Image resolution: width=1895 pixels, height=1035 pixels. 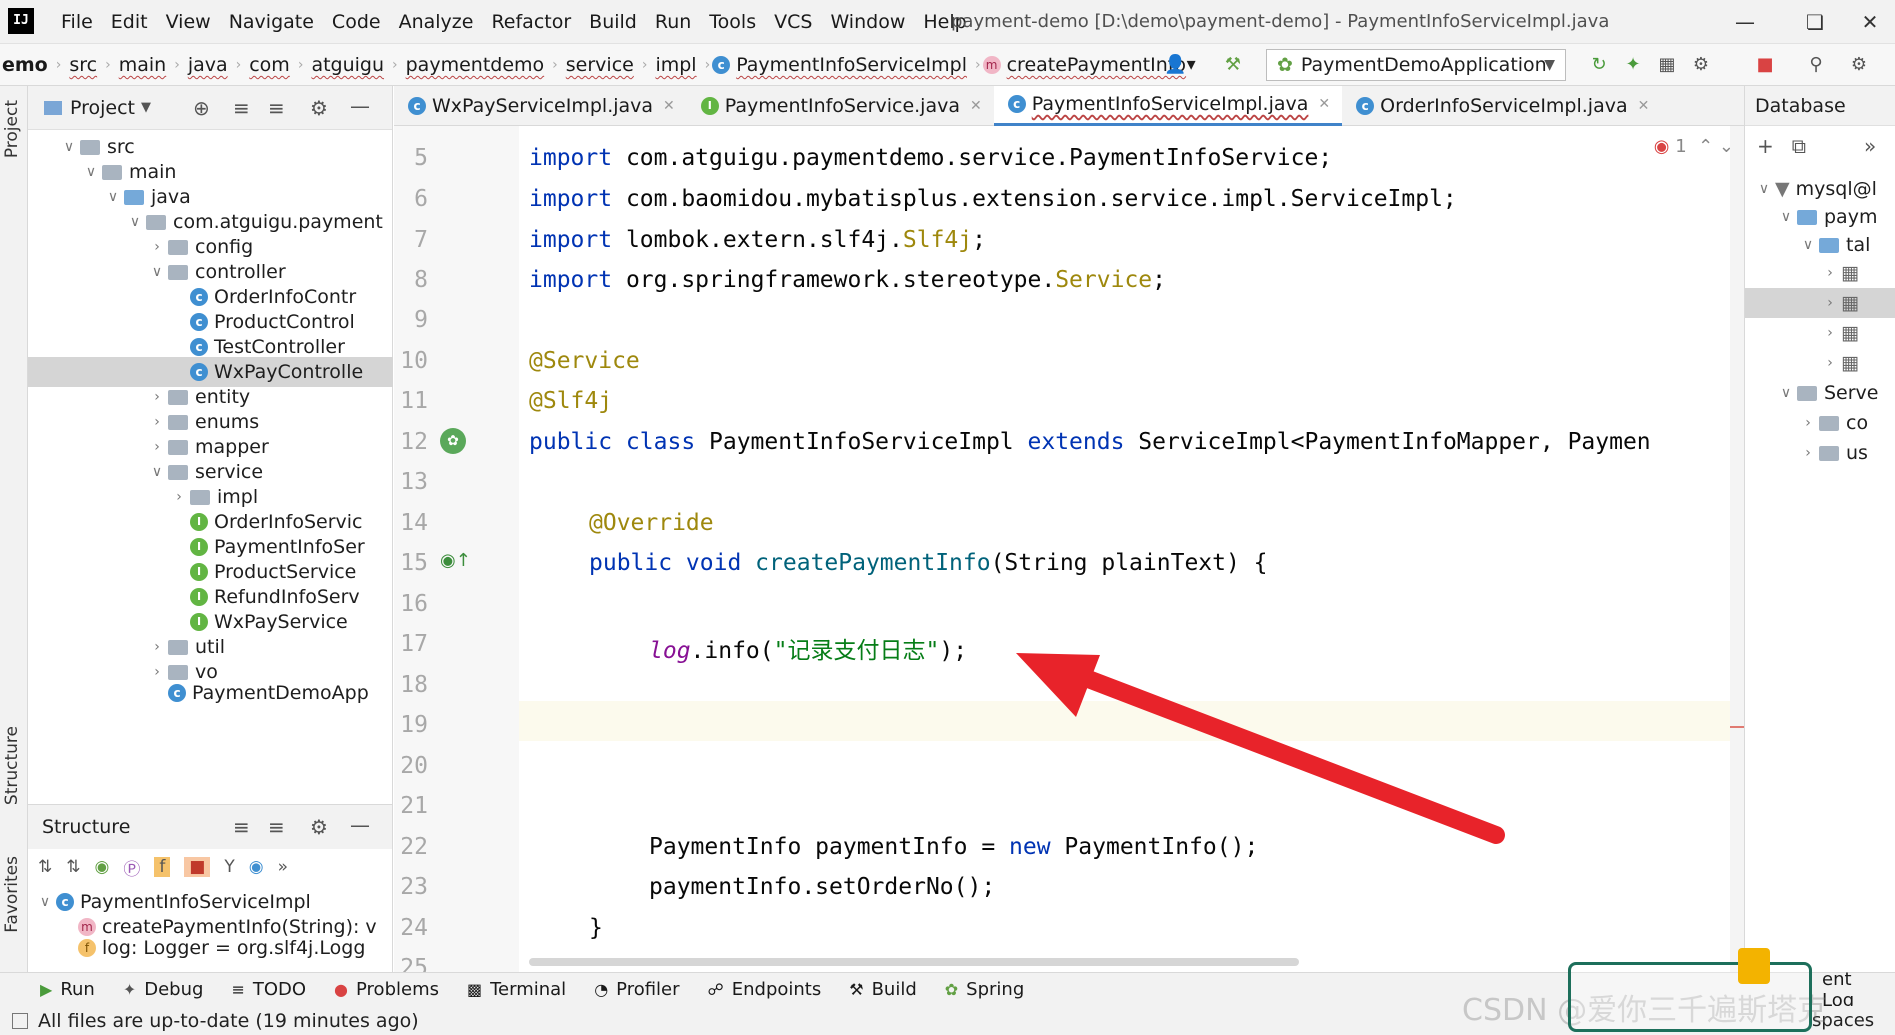 I want to click on add-icon: +, so click(x=1765, y=146).